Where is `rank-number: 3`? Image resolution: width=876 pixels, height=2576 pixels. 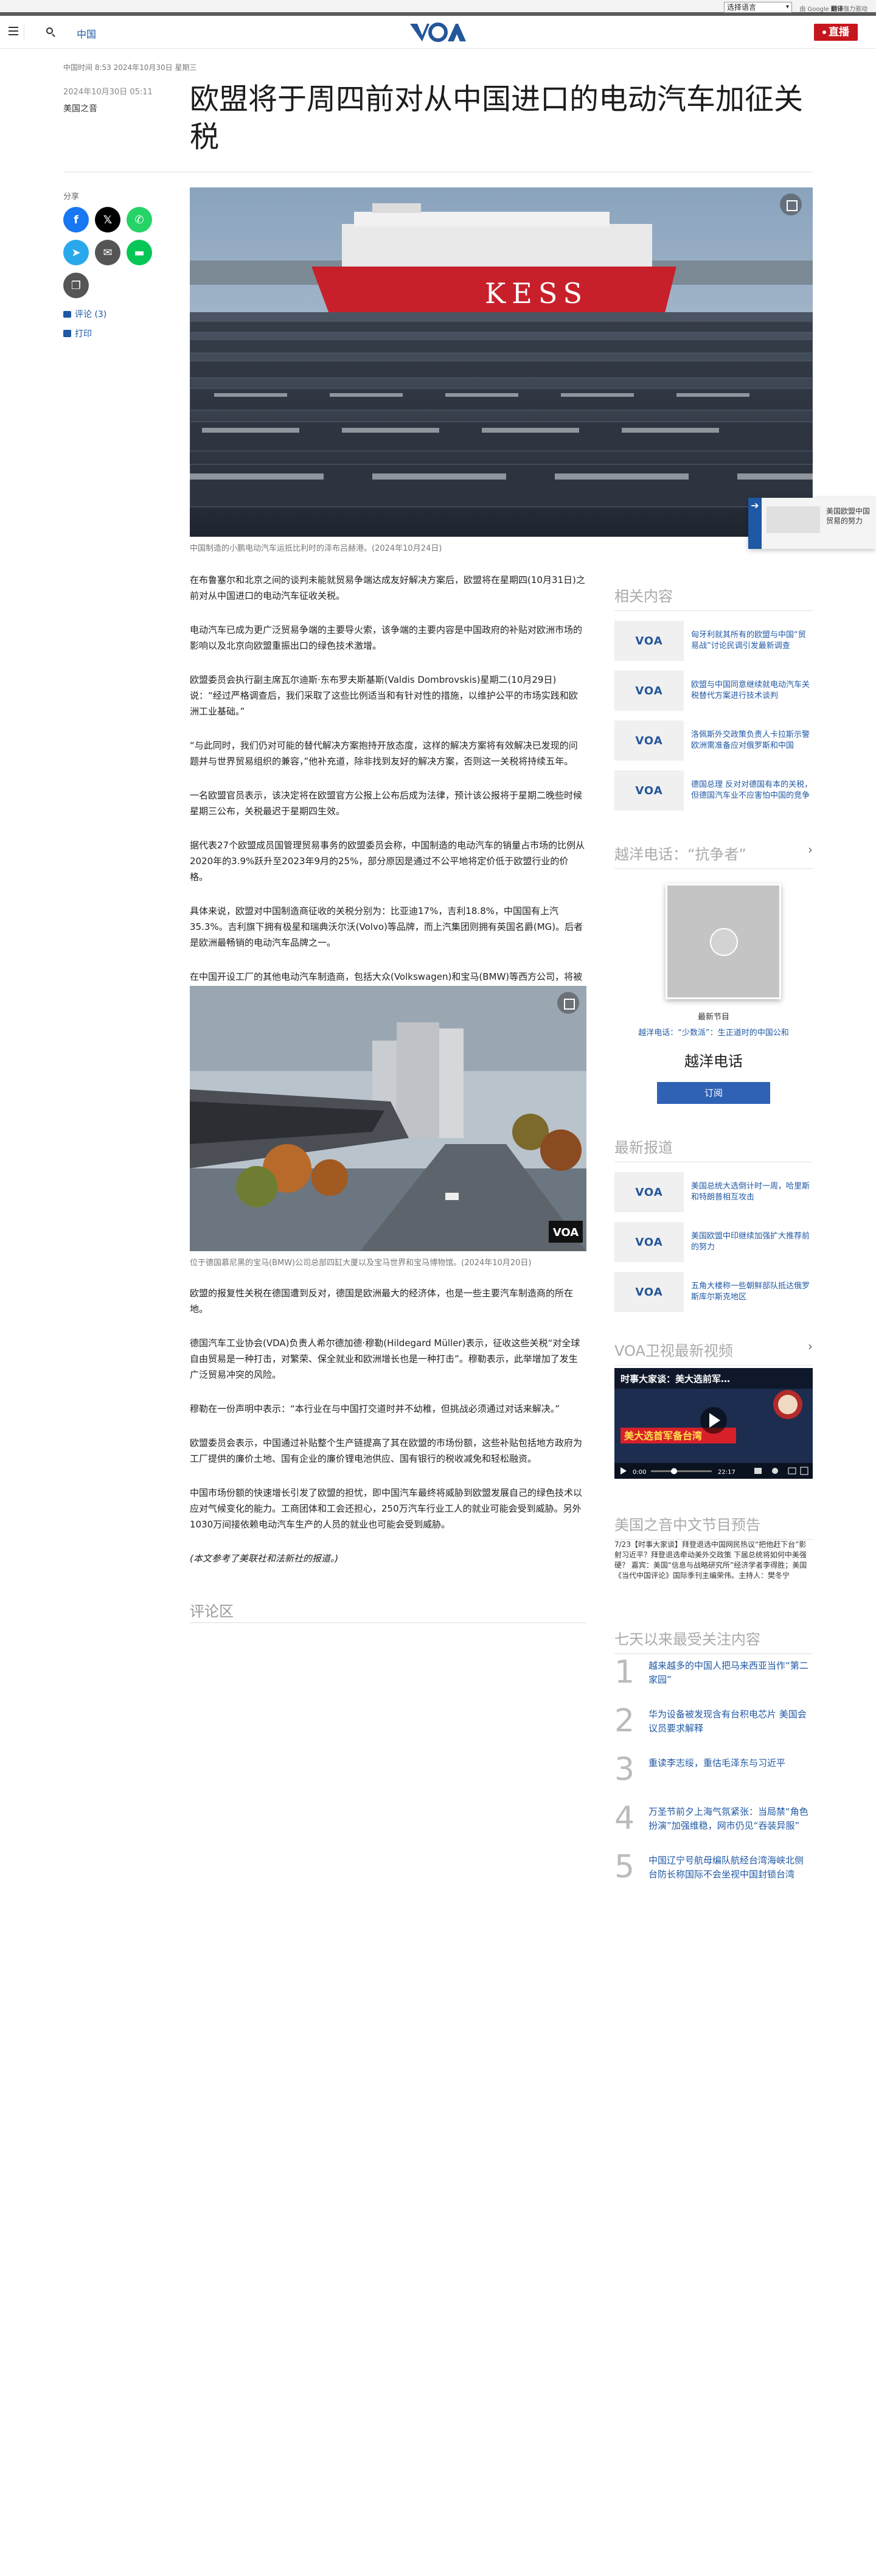 rank-number: 3 is located at coordinates (624, 1769).